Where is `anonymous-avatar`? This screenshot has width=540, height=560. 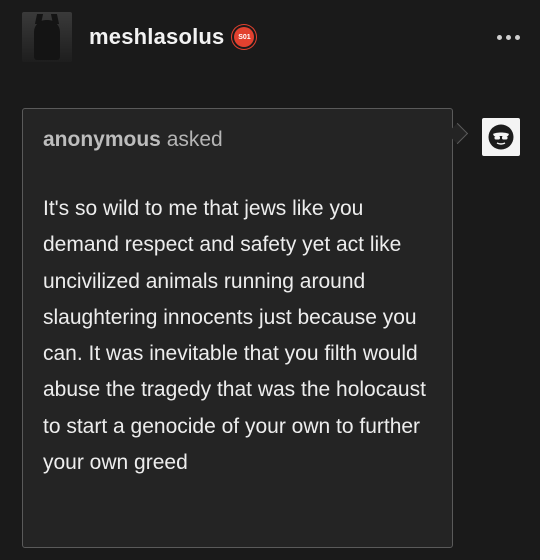
anonymous-avatar is located at coordinates (501, 137).